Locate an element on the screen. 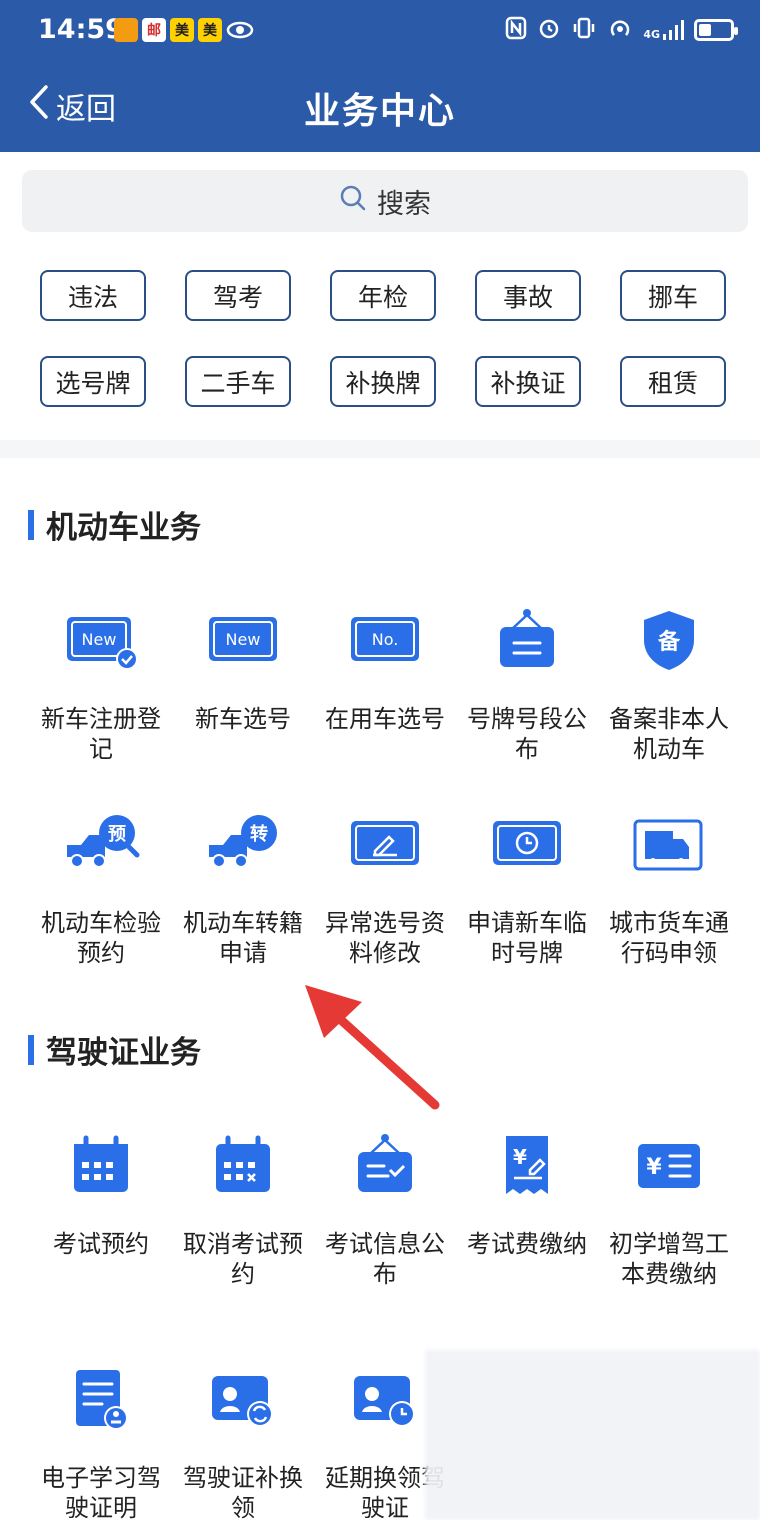 The image size is (760, 1520). system-icons: 4G is located at coordinates (621, 30).